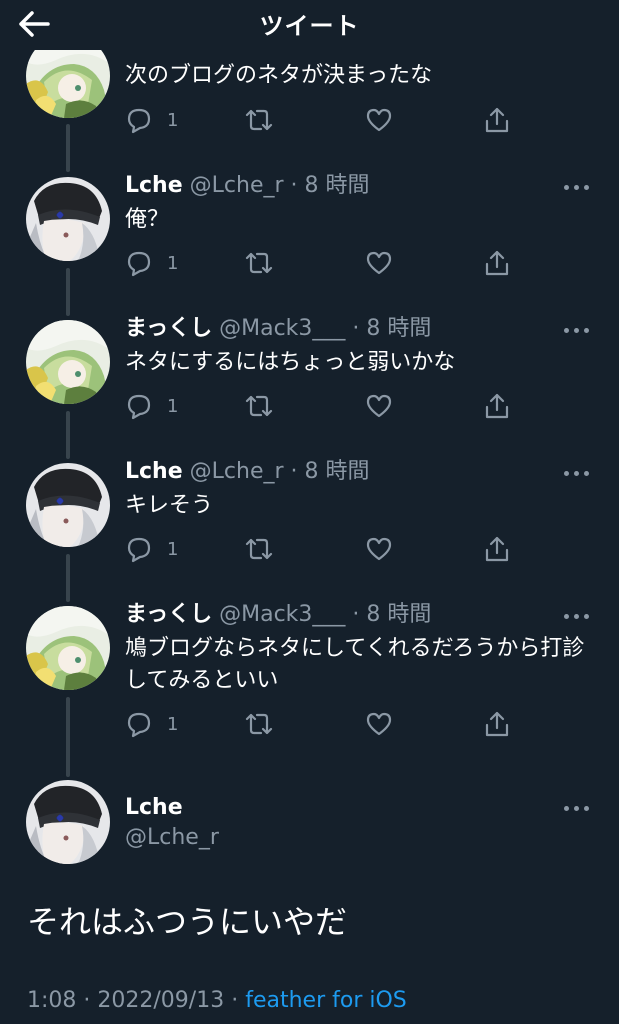 The height and width of the screenshot is (1024, 619). Describe the element at coordinates (169, 505) in the screenshot. I see `tweet-text: キレそう` at that location.